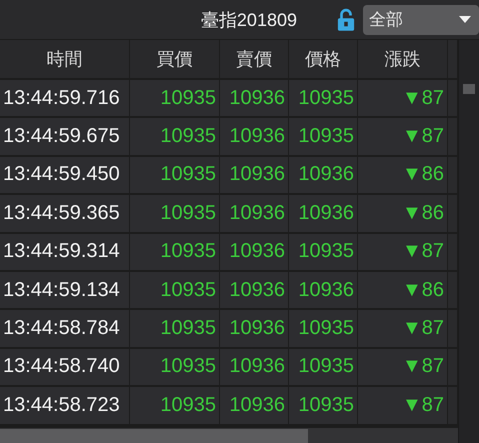  I want to click on column-header: 賣價, so click(254, 60).